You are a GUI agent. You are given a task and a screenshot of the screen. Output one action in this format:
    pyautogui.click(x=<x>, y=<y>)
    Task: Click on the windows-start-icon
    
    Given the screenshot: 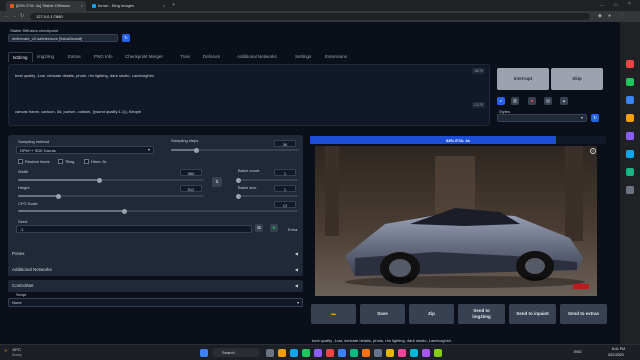 What is the action you would take?
    pyautogui.click(x=204, y=353)
    